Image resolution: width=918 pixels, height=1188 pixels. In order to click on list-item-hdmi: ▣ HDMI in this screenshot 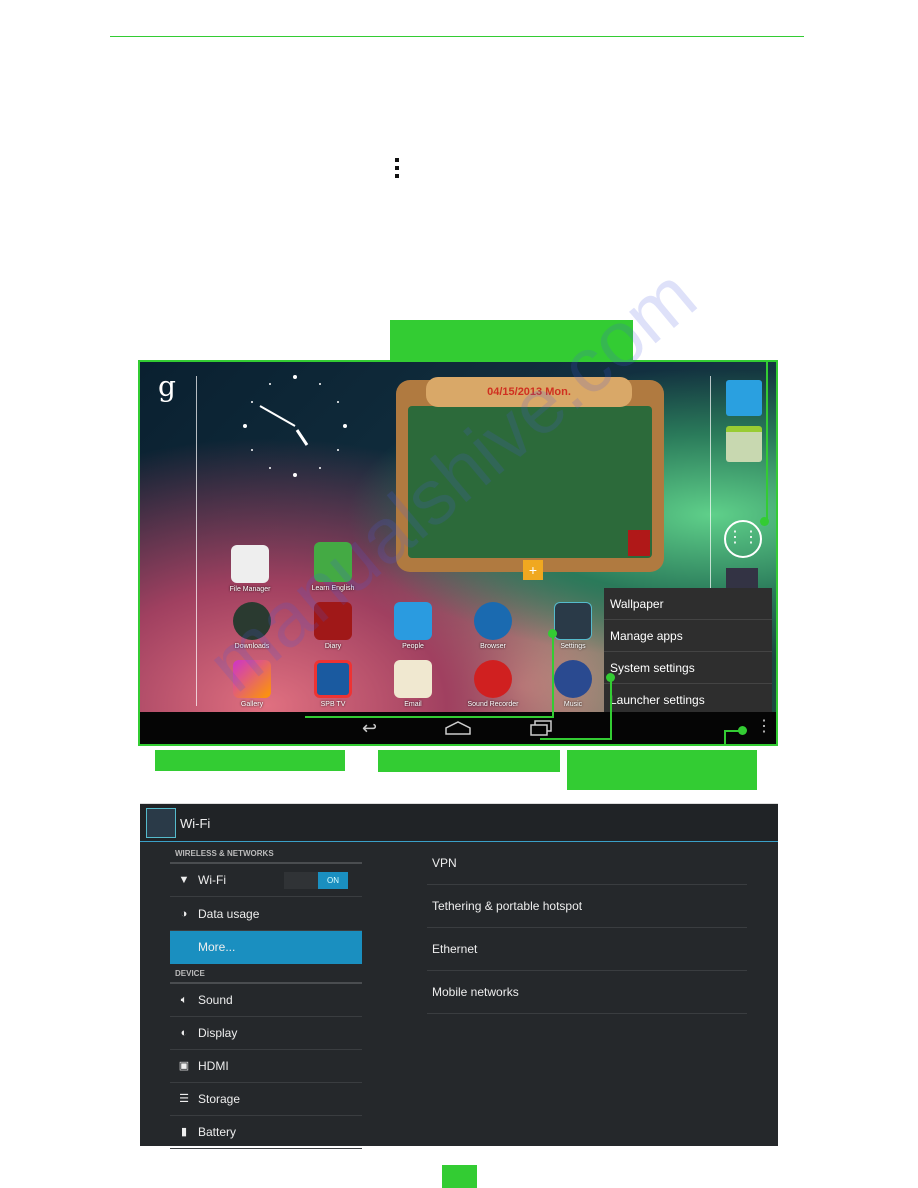, I will do `click(266, 1066)`.